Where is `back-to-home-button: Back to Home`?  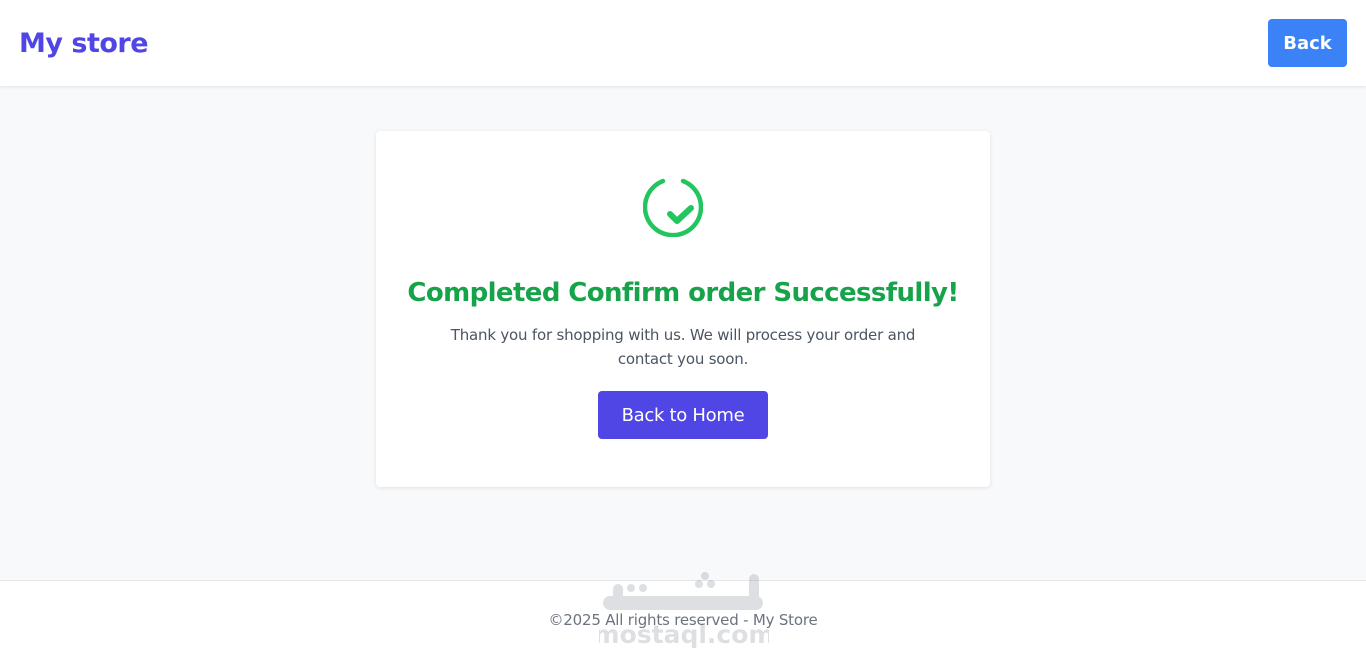
back-to-home-button: Back to Home is located at coordinates (683, 415).